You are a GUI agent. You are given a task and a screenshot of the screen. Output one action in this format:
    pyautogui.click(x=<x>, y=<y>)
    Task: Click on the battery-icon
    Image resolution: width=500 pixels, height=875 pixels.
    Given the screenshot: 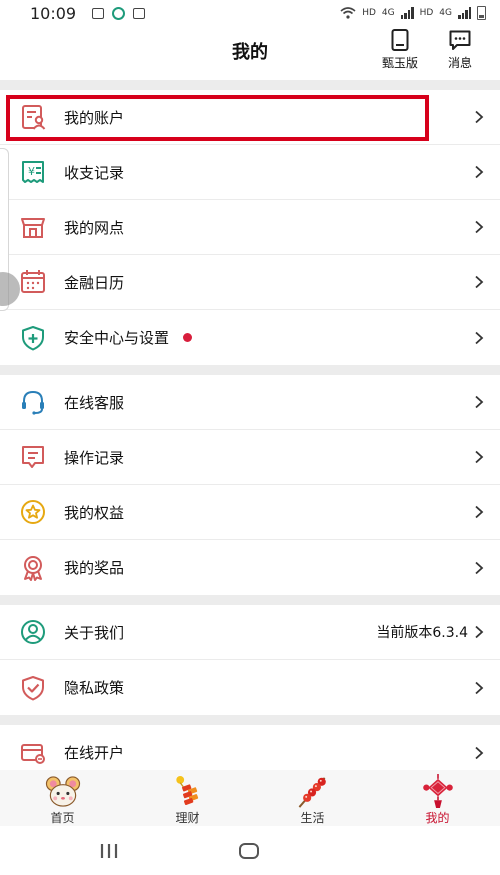 What is the action you would take?
    pyautogui.click(x=481, y=13)
    